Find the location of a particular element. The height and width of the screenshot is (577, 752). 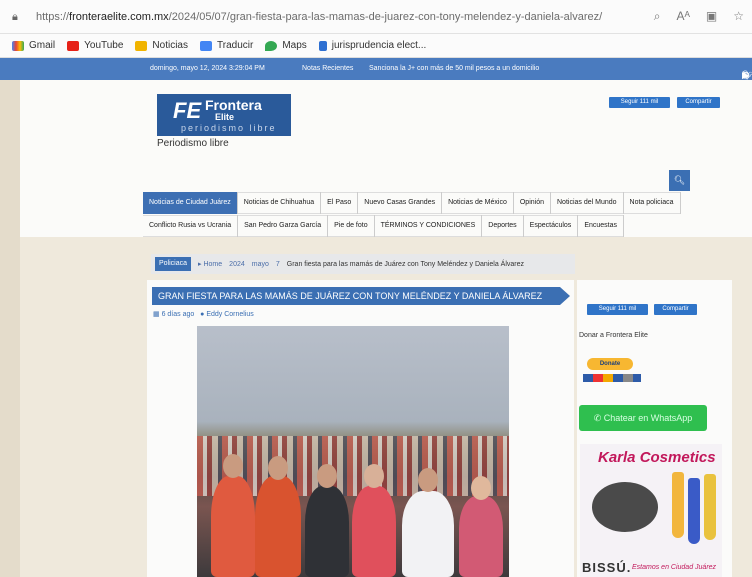

sidebar-follow-button: Seguir 111 mil is located at coordinates (617, 309).